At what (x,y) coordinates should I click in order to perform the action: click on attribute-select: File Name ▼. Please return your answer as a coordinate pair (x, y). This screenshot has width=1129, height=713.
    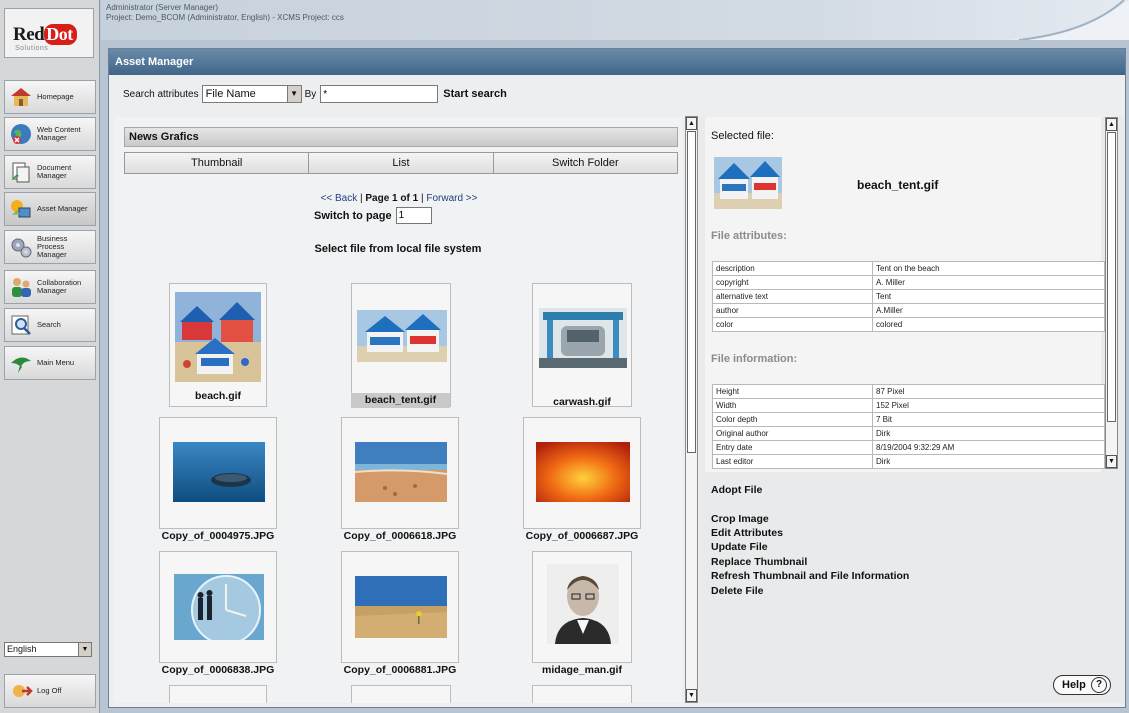
    Looking at the image, I should click on (251, 94).